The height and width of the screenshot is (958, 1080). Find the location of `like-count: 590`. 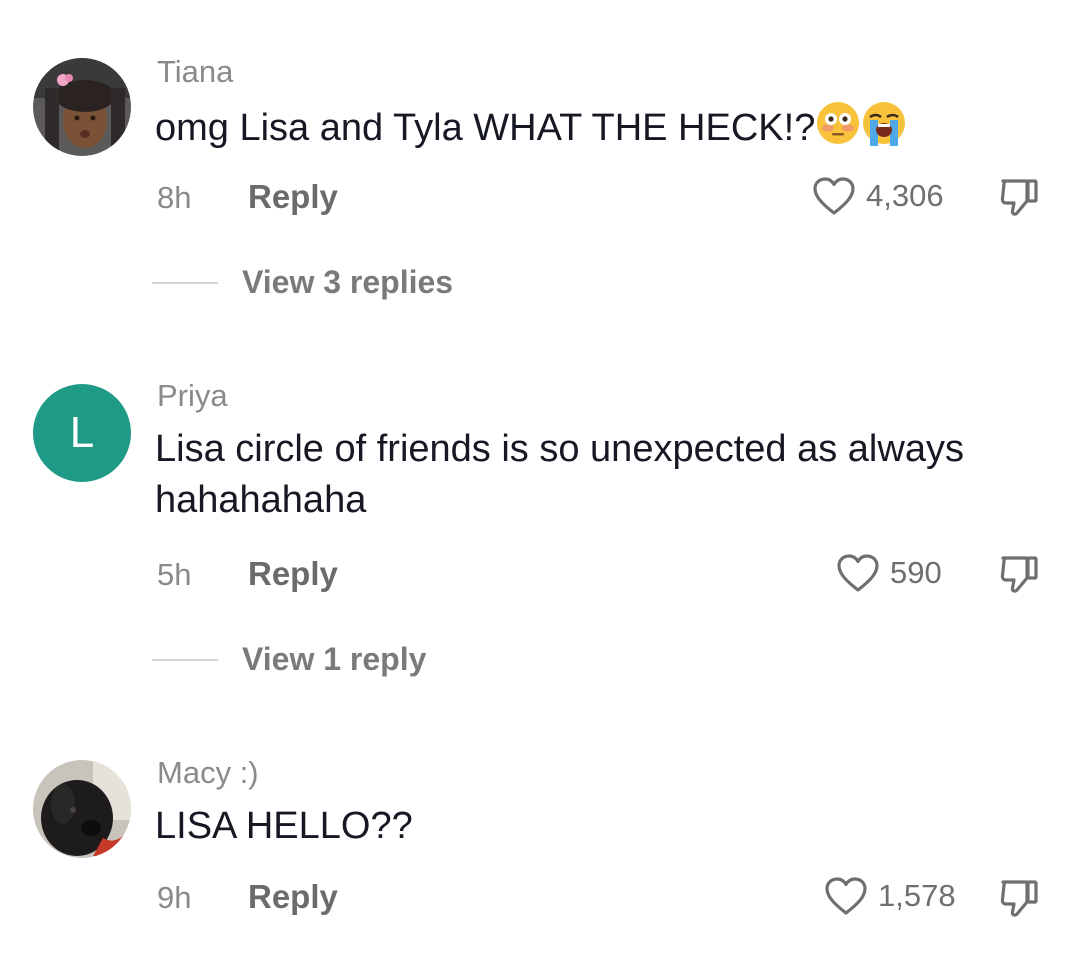

like-count: 590 is located at coordinates (916, 572).